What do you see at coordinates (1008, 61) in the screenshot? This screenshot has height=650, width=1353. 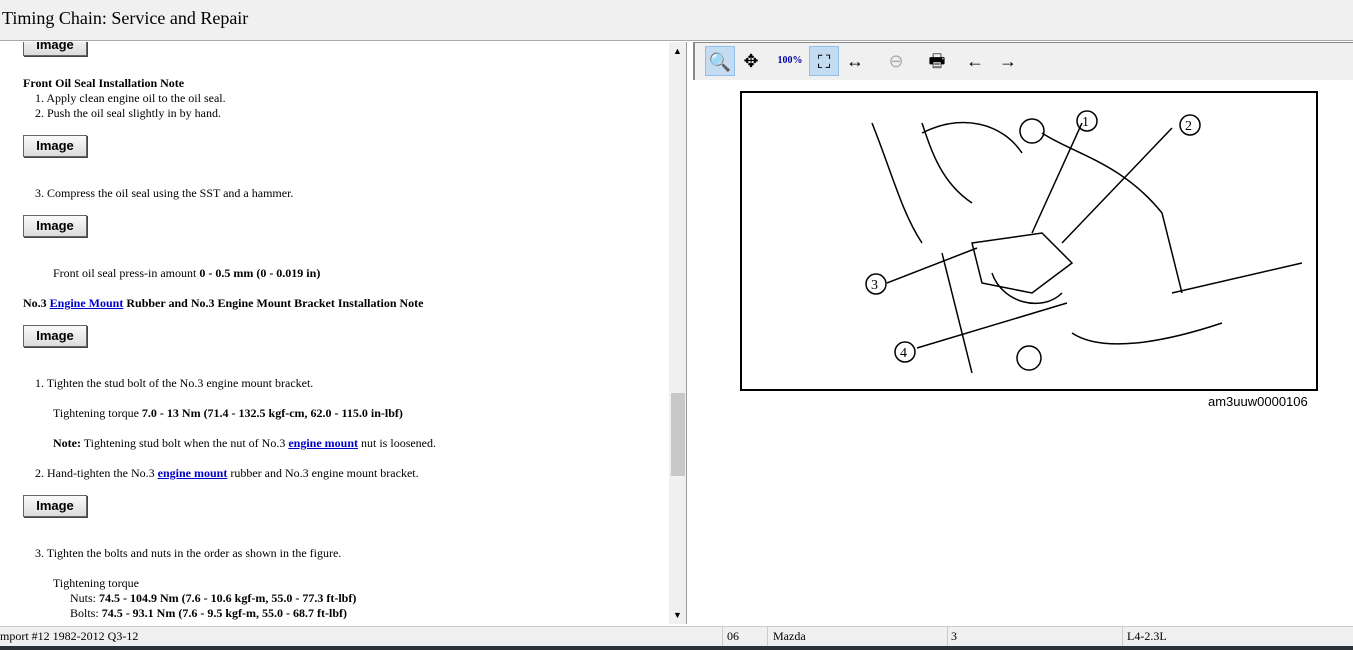 I see `next-image-icon: →` at bounding box center [1008, 61].